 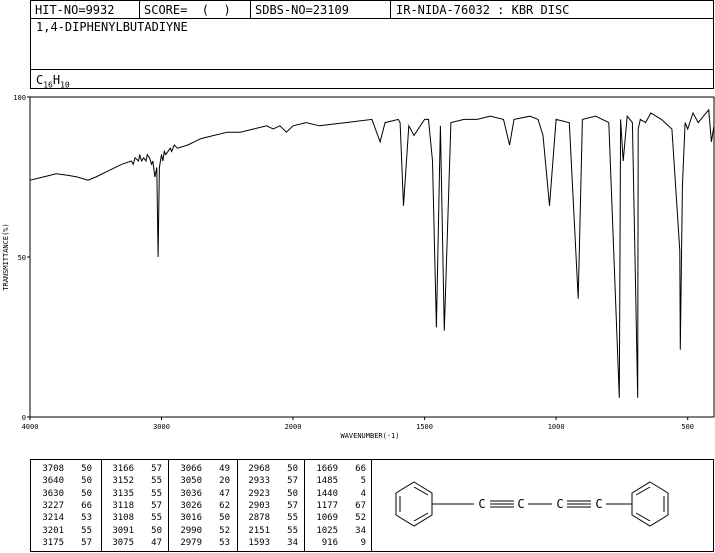 What do you see at coordinates (53, 530) in the screenshot?
I see `peak-wavenumber: 3201` at bounding box center [53, 530].